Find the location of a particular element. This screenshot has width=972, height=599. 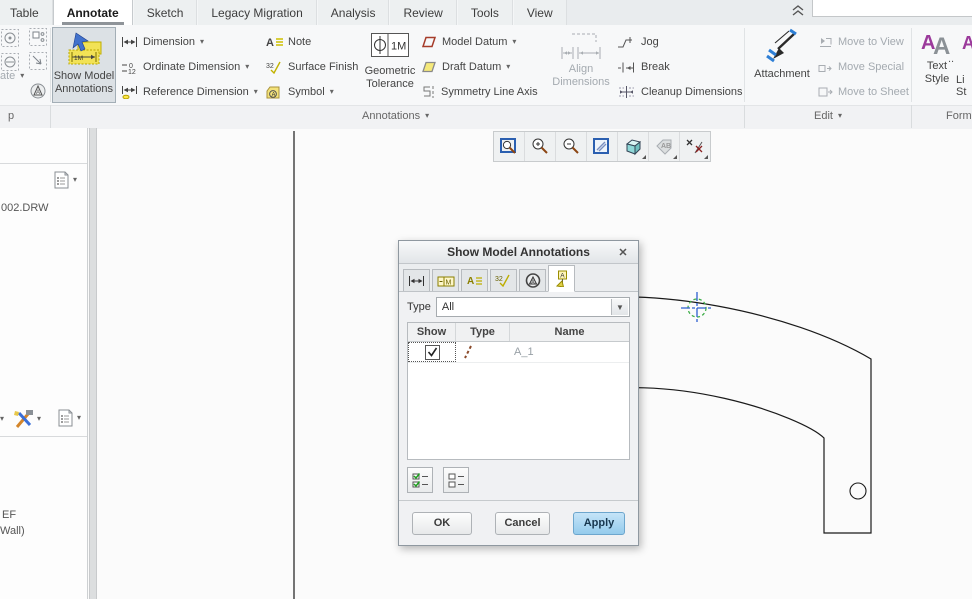

type-filter-row: Type All ▼ is located at coordinates (518, 307).